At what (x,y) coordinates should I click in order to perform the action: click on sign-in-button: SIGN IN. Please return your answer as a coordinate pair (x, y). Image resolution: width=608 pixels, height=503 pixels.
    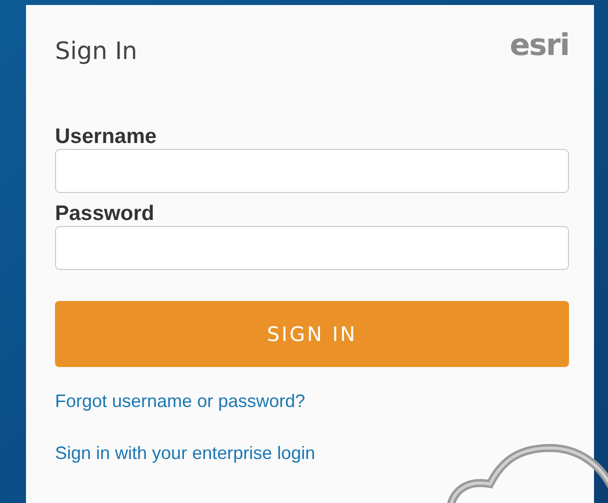
    Looking at the image, I should click on (312, 334).